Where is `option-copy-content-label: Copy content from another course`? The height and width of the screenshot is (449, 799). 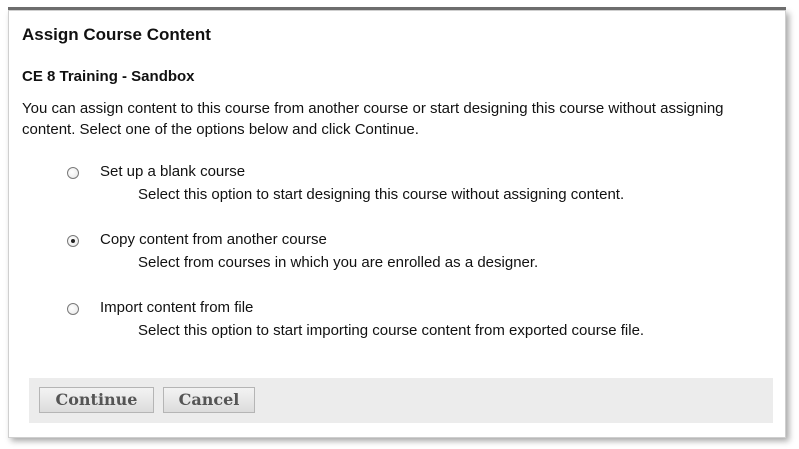 option-copy-content-label: Copy content from another course is located at coordinates (213, 239).